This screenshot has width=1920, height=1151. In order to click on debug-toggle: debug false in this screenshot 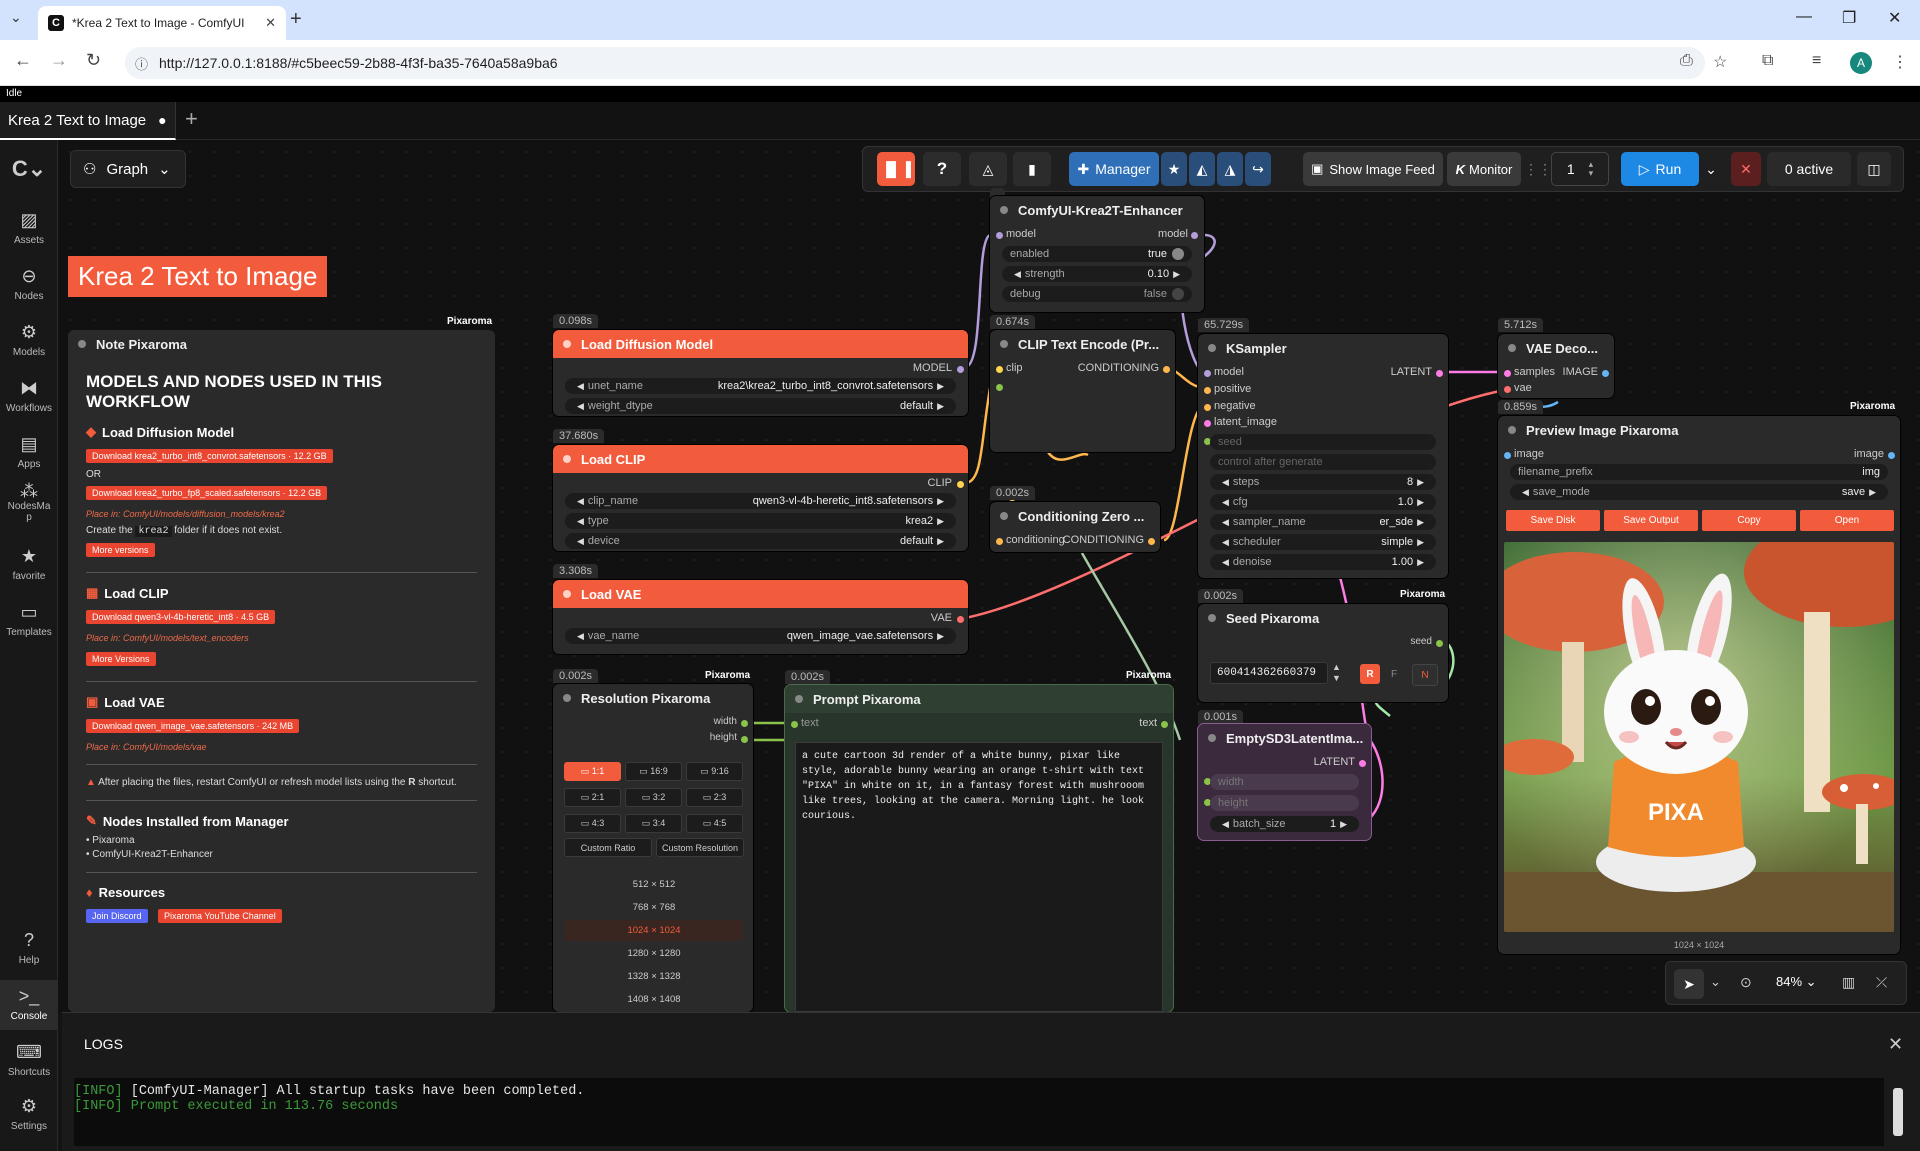, I will do `click(1097, 294)`.